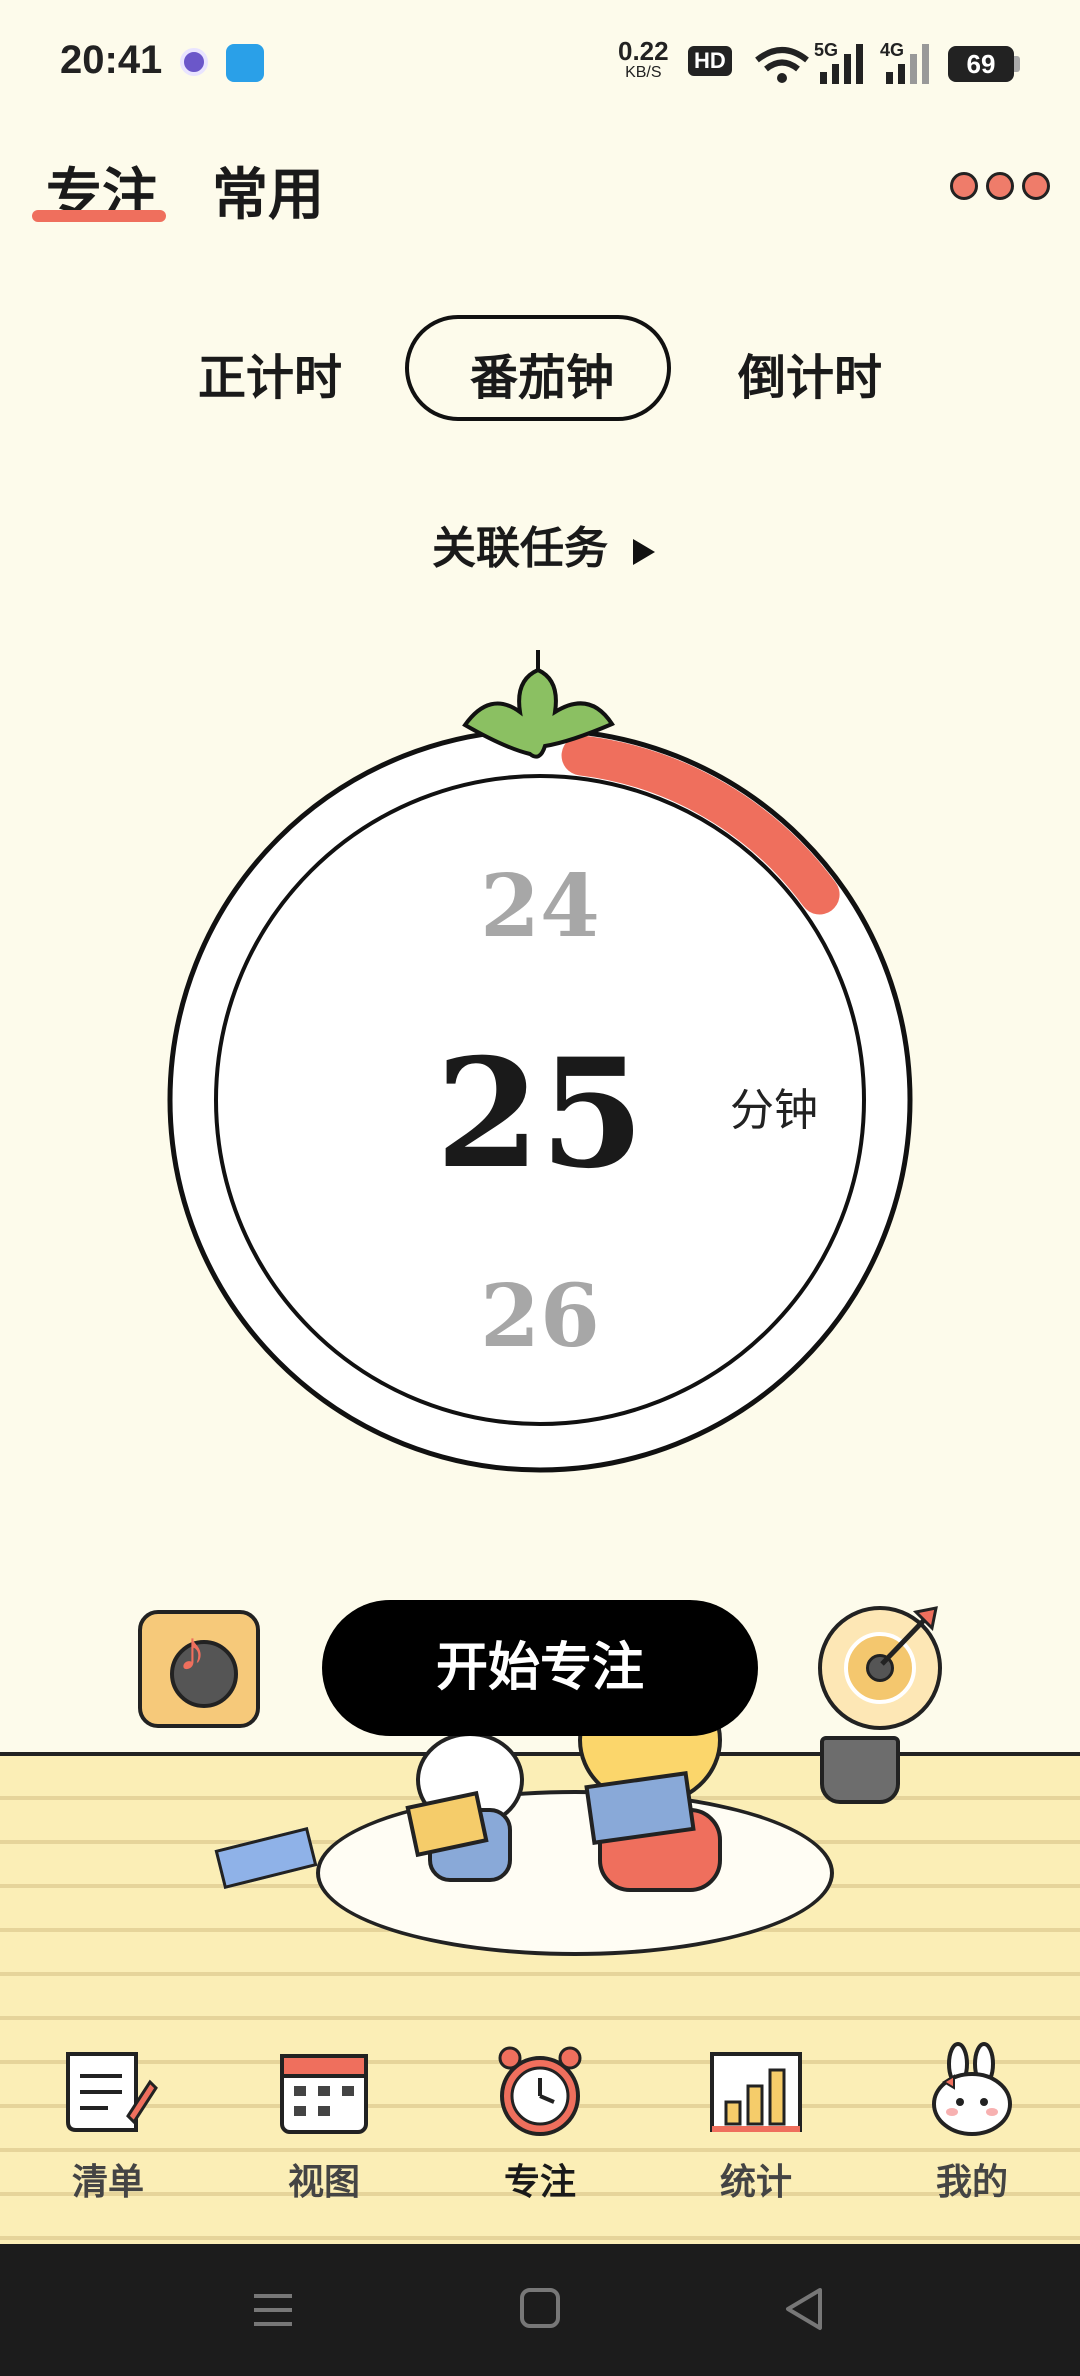  Describe the element at coordinates (981, 64) in the screenshot. I see `battery-level: 69` at that location.